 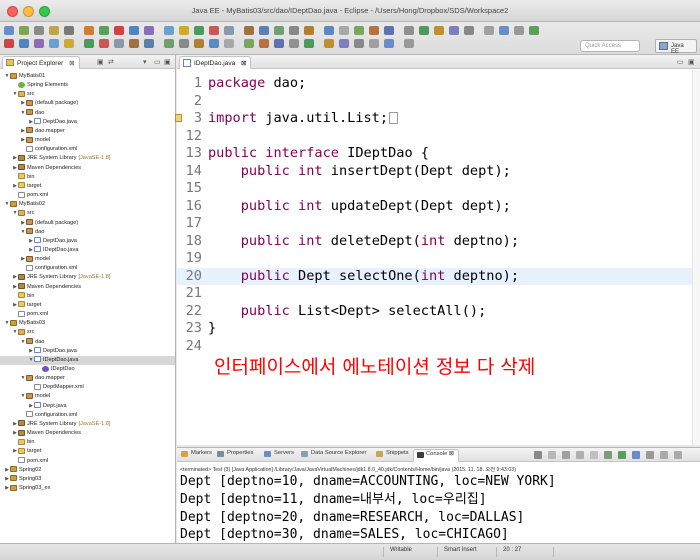 I want to click on perspective-a-toolbar-icon, so click(x=389, y=43).